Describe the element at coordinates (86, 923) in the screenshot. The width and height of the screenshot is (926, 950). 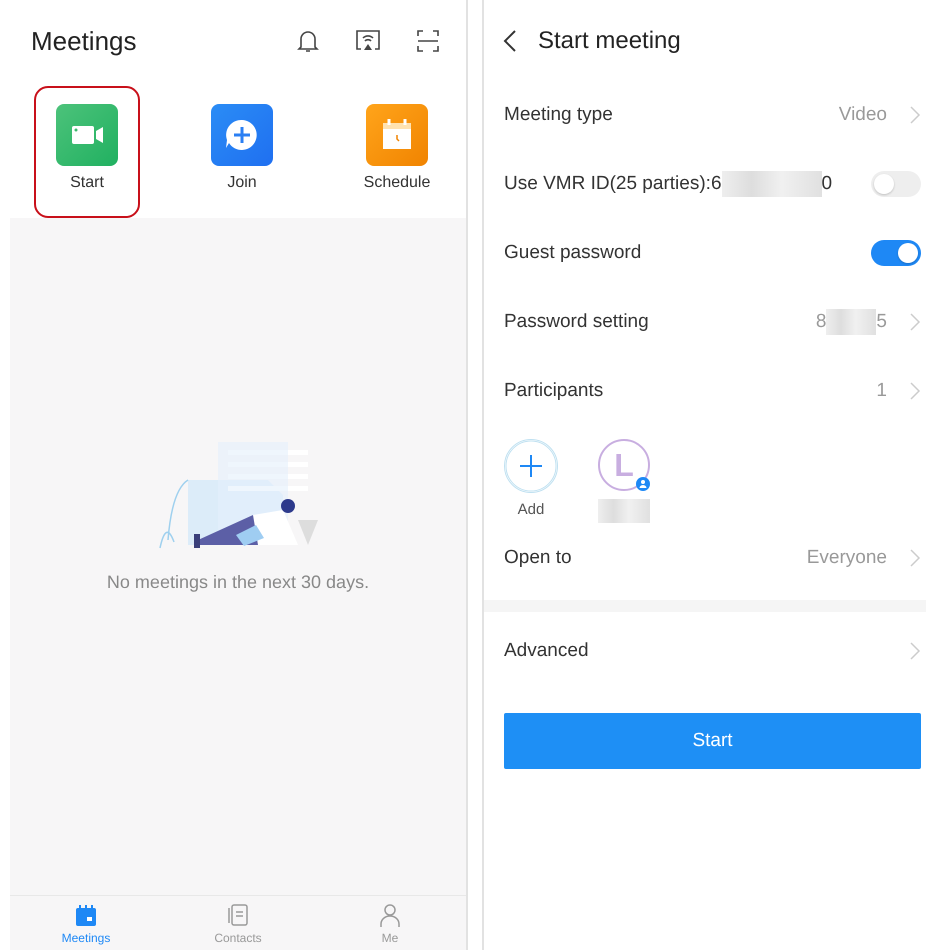
I see `nav-tab: Meetings` at that location.